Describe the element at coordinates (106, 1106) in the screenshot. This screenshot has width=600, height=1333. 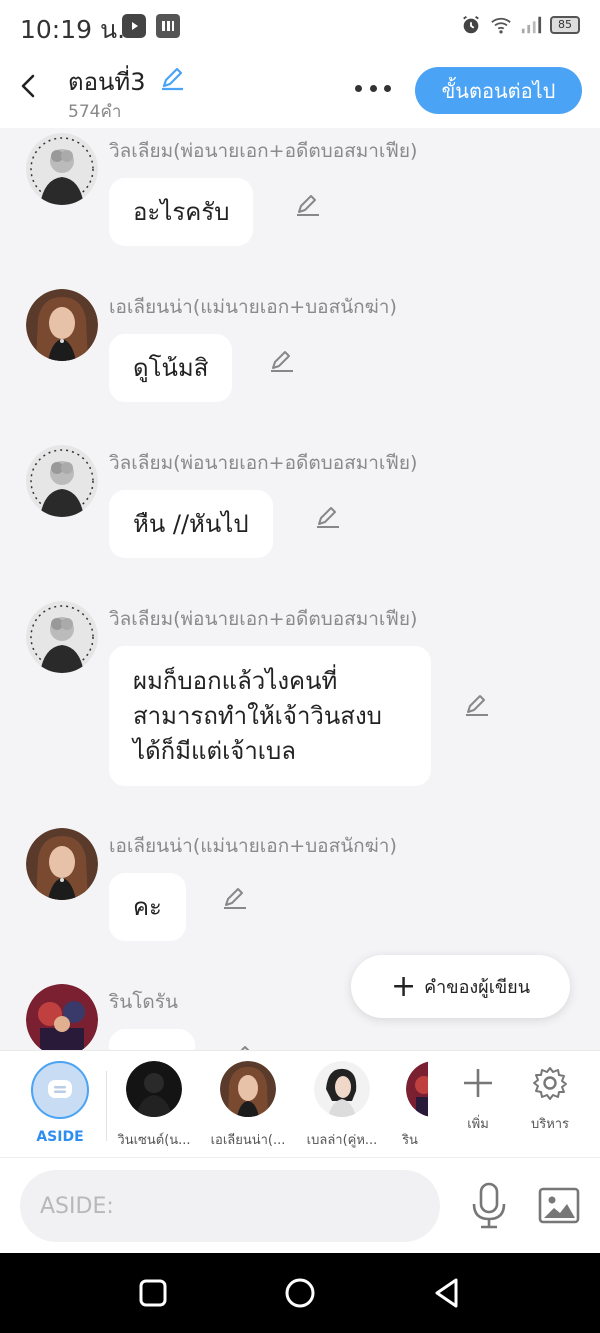
I see `divider` at that location.